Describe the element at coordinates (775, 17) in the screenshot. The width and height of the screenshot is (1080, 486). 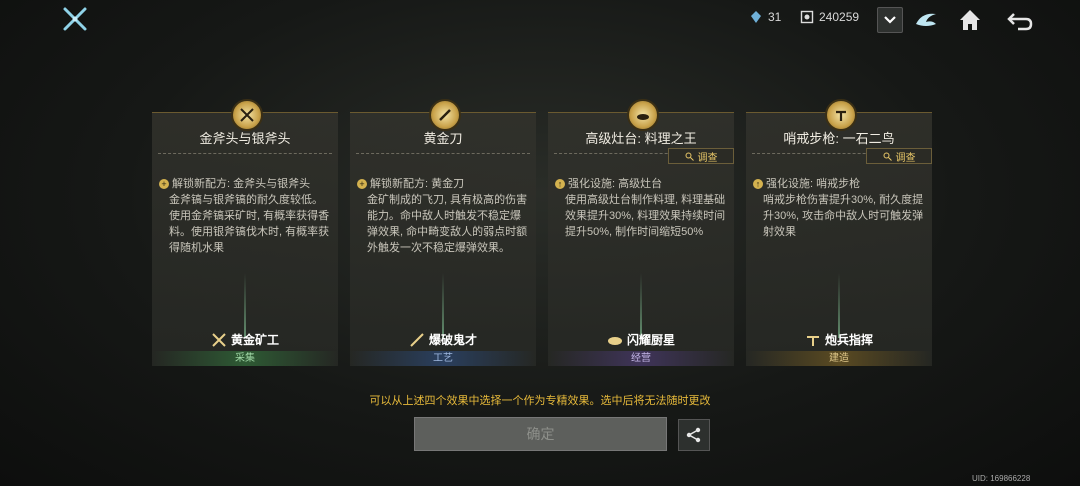
I see `crystal-count: 31` at that location.